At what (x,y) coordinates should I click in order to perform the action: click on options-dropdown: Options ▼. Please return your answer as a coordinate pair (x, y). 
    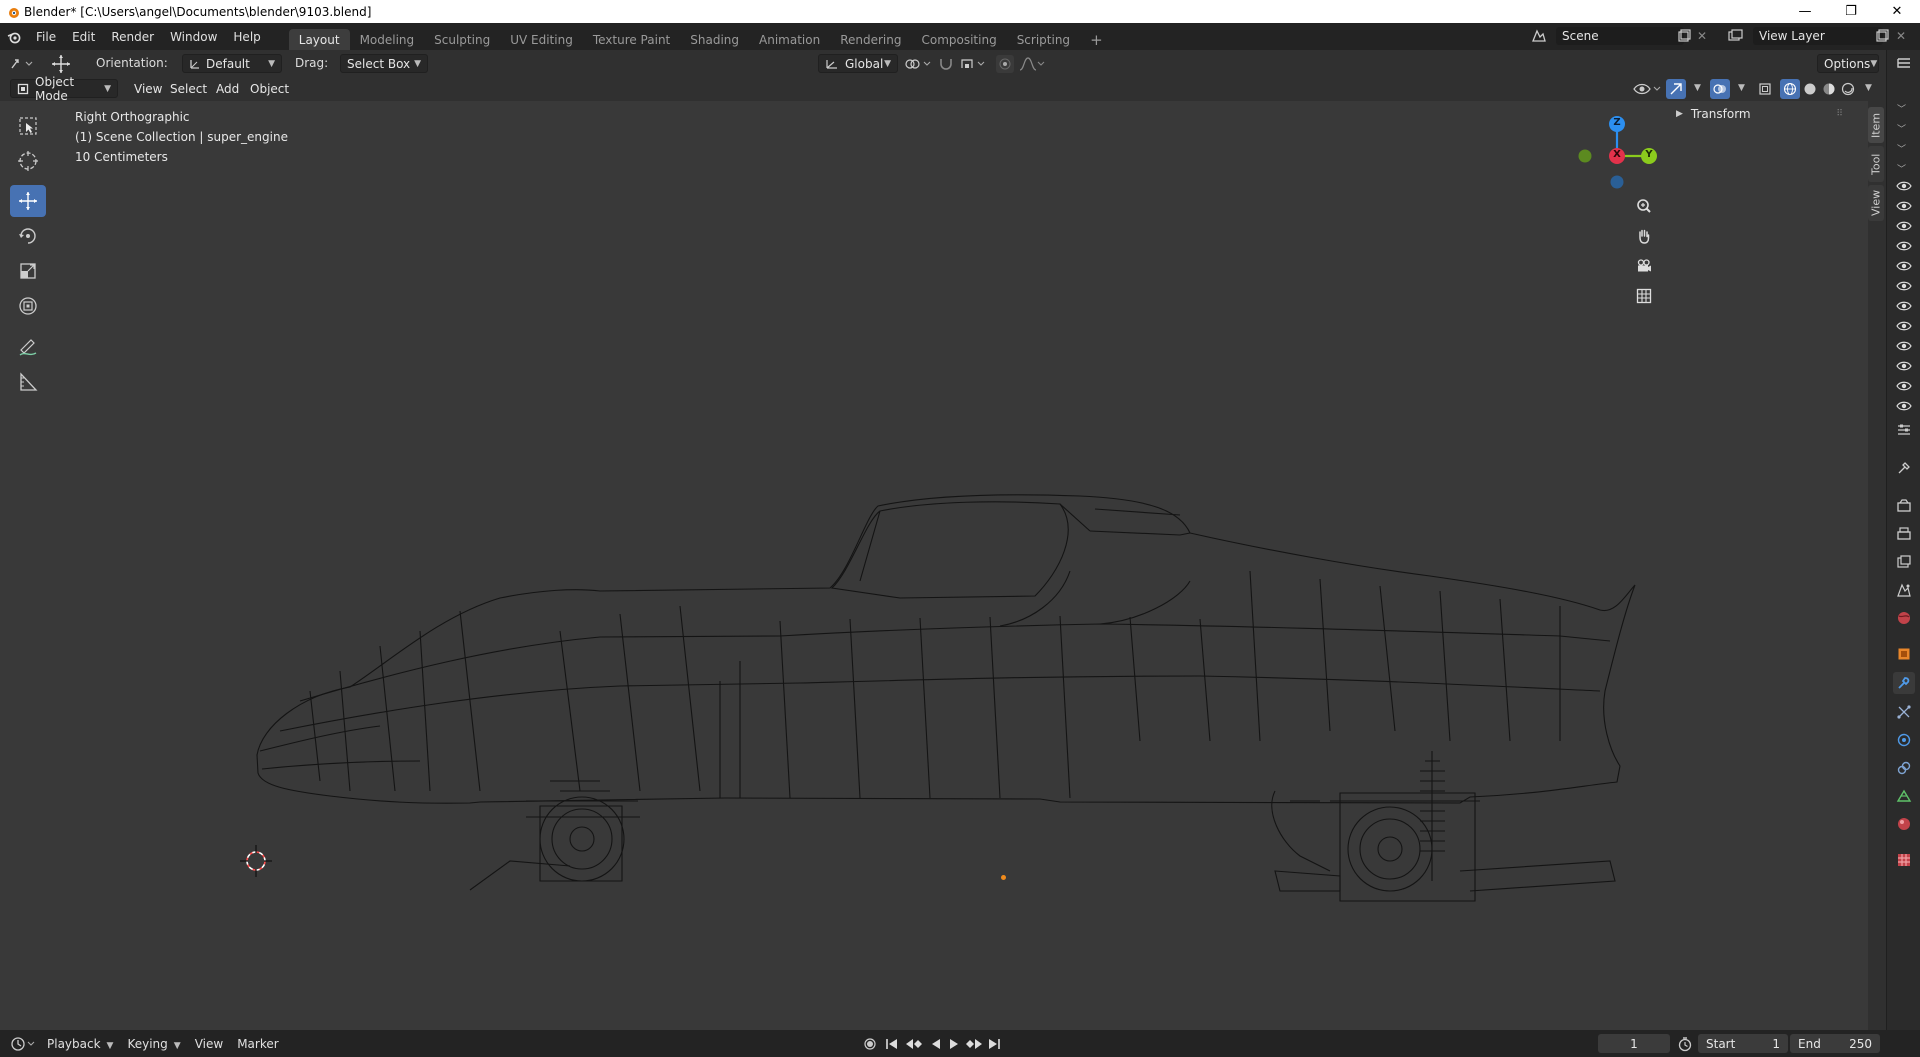
    Looking at the image, I should click on (1848, 63).